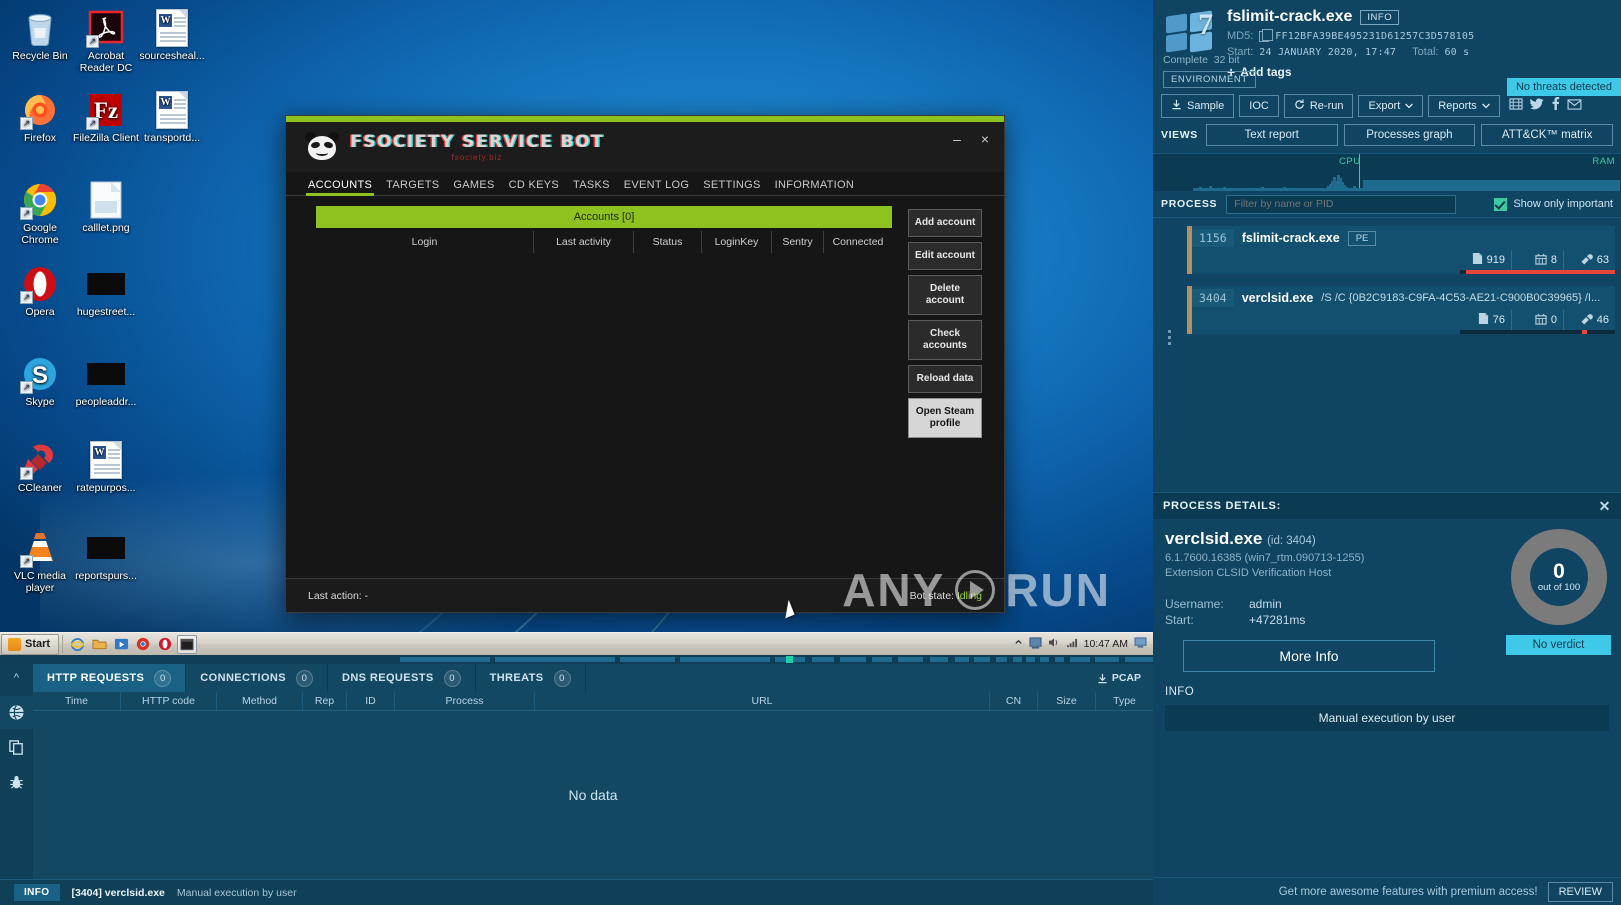  What do you see at coordinates (1209, 79) in the screenshot?
I see `environment-pill: ENVIRONMENT` at bounding box center [1209, 79].